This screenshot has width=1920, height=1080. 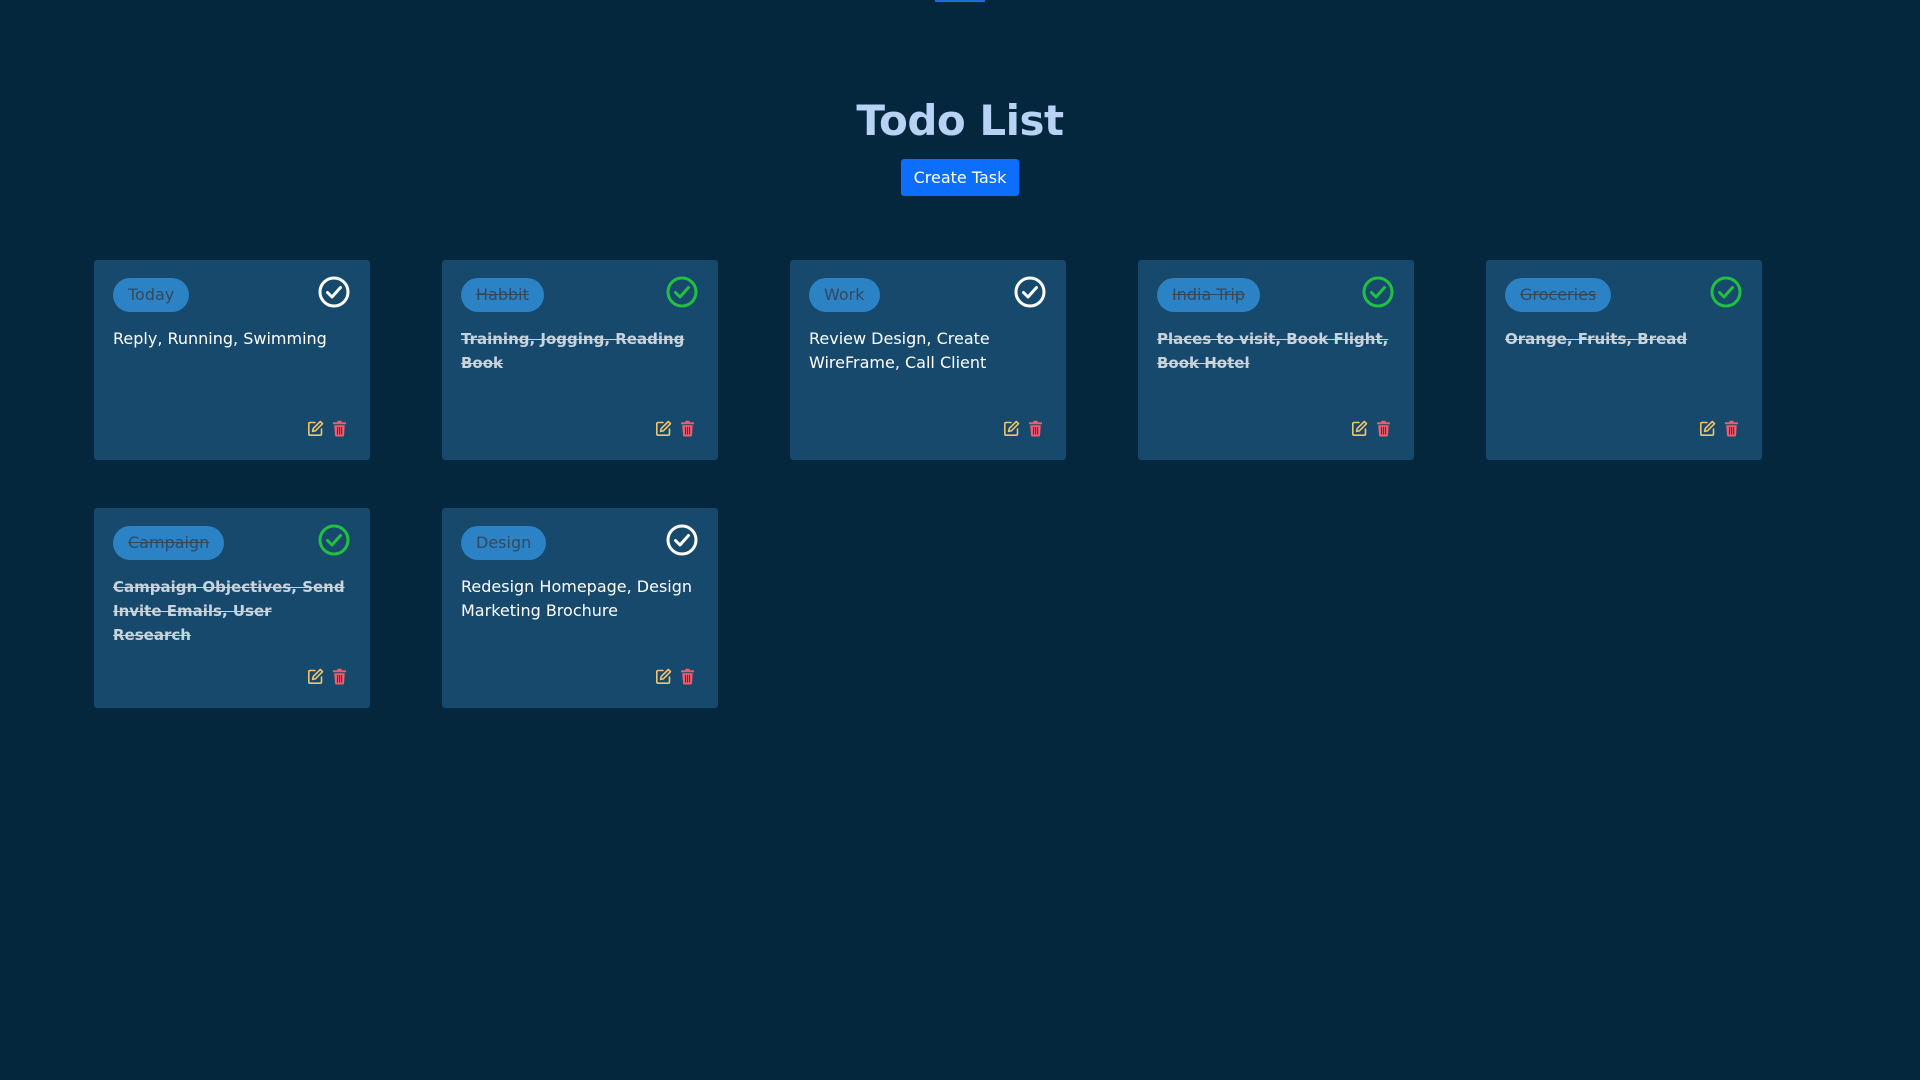 What do you see at coordinates (1273, 351) in the screenshot?
I see `task-description: Places to visit, Book Flight, Book Hotel` at bounding box center [1273, 351].